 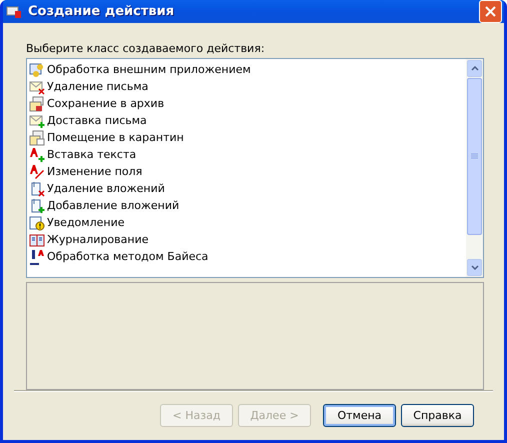 I want to click on attachment-add-icon, so click(x=37, y=206).